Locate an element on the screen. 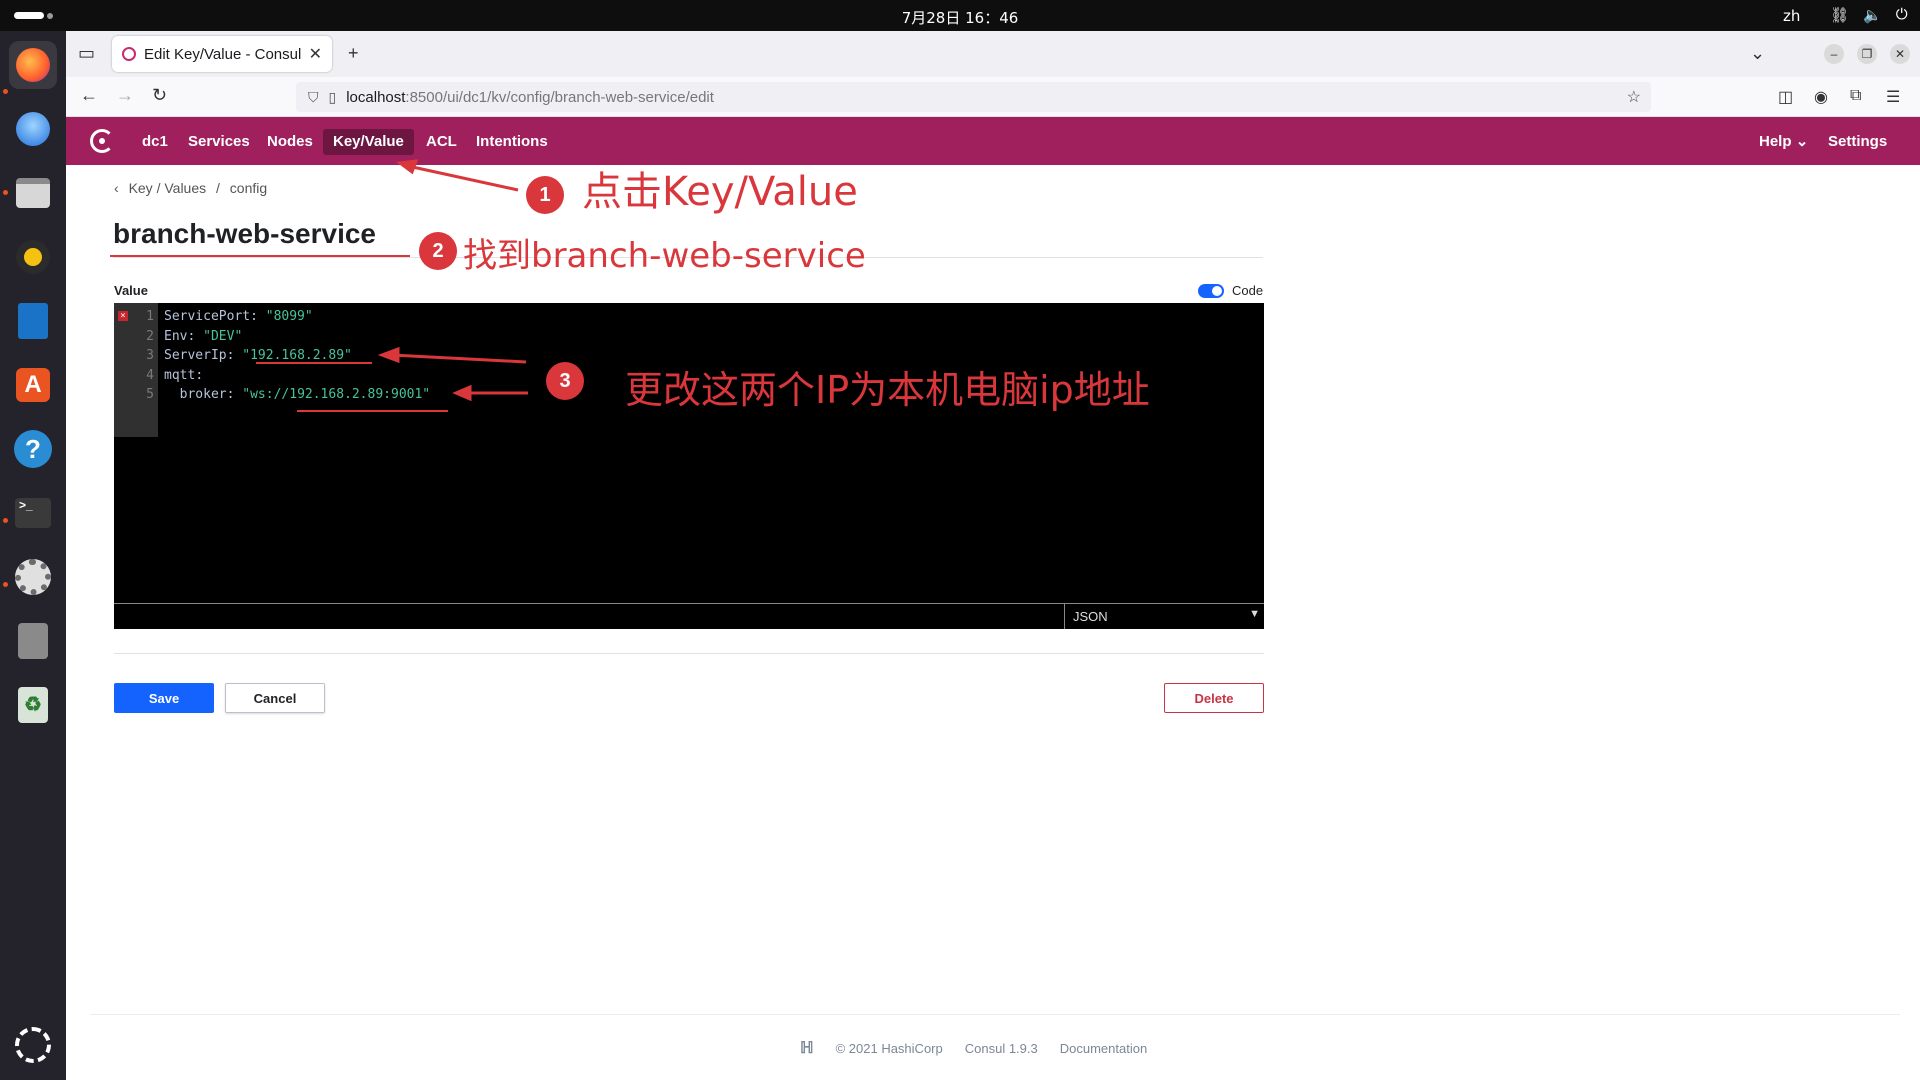  line-number: 3 is located at coordinates (150, 355).